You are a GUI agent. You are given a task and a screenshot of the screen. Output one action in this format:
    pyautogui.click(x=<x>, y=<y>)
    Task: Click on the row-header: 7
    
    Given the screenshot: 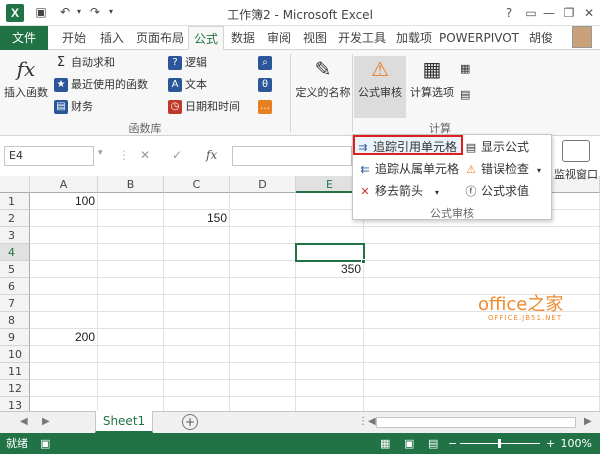 What is the action you would take?
    pyautogui.click(x=15, y=303)
    